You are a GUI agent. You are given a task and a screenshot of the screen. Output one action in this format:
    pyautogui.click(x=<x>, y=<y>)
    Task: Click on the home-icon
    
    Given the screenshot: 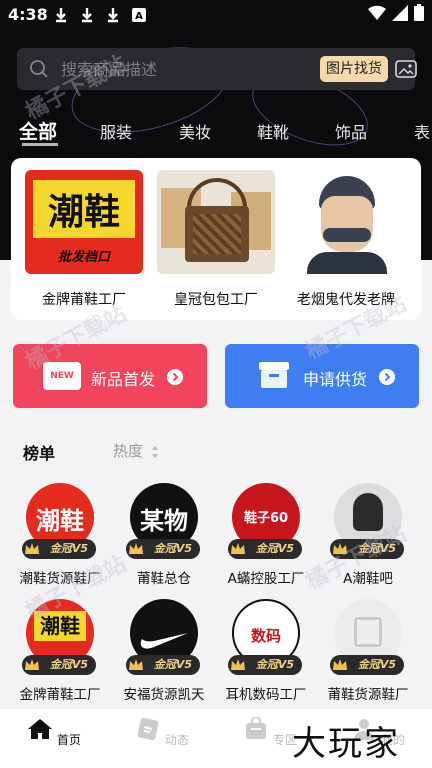 What is the action you would take?
    pyautogui.click(x=40, y=729)
    